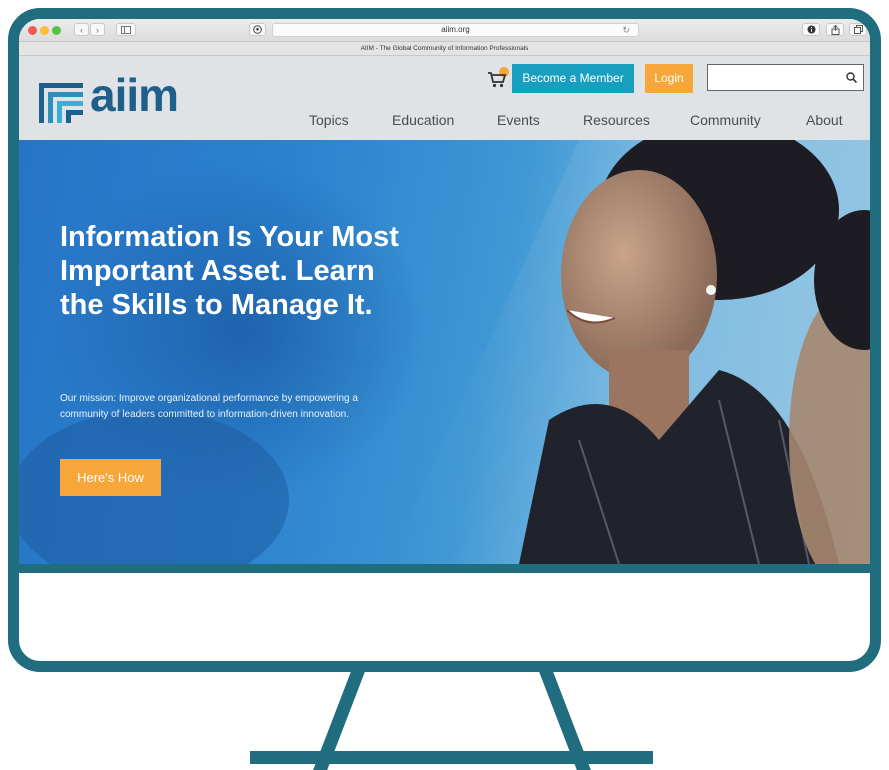 The image size is (889, 770). What do you see at coordinates (44, 30) in the screenshot?
I see `minimize-window-button` at bounding box center [44, 30].